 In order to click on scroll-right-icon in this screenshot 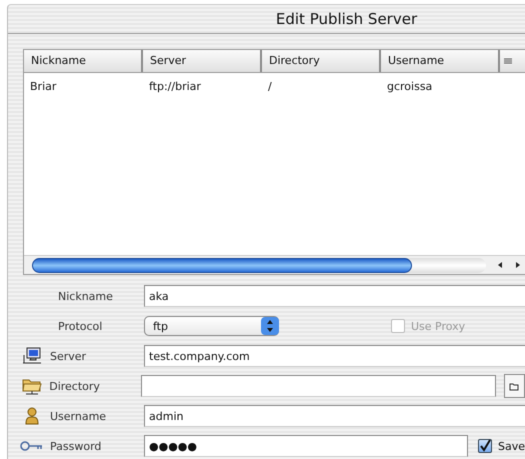, I will do `click(518, 265)`.